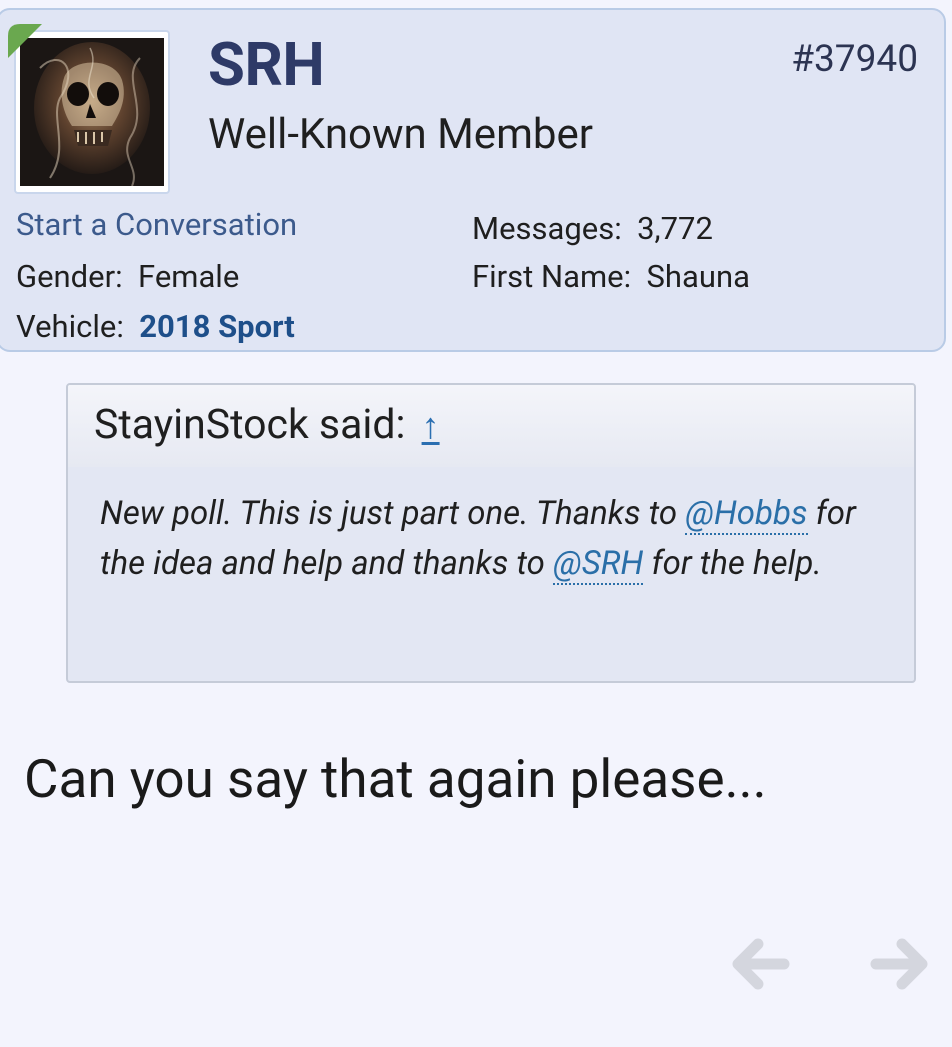  What do you see at coordinates (127, 276) in the screenshot?
I see `gender-row: Gender: Female` at bounding box center [127, 276].